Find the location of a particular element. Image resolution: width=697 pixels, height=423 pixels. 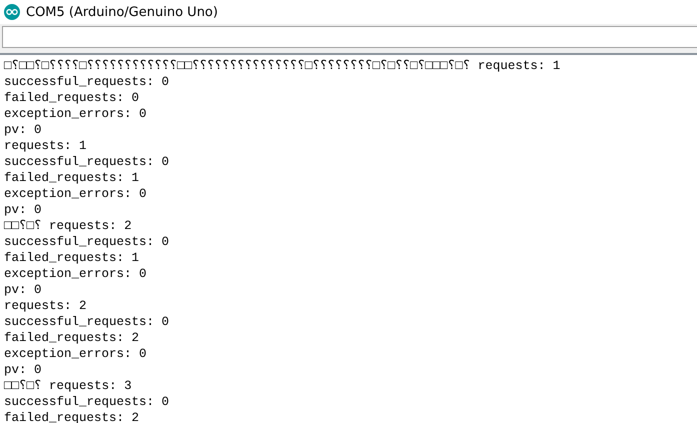

output-line: requests: 1 is located at coordinates (46, 146).